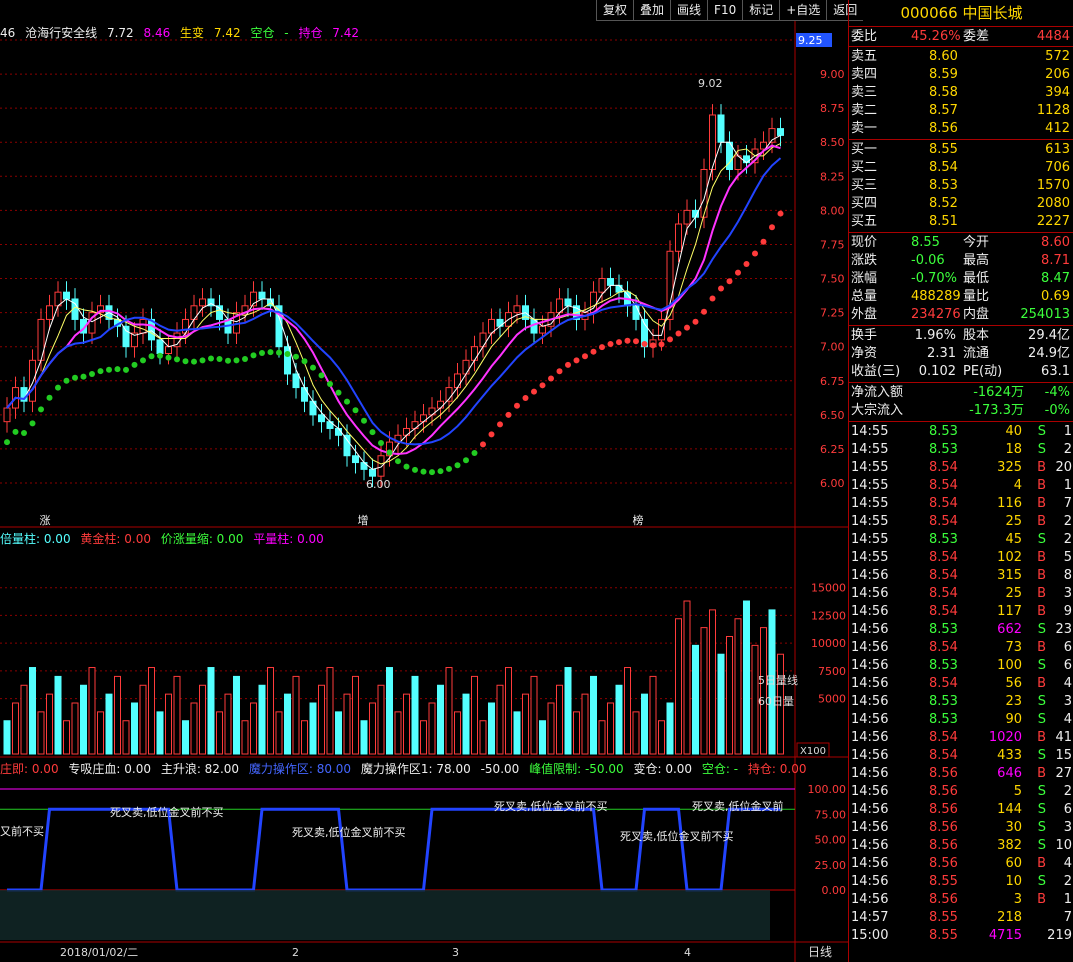 The image size is (1073, 962). Describe the element at coordinates (943, 773) in the screenshot. I see `tick-price: 8.56` at that location.